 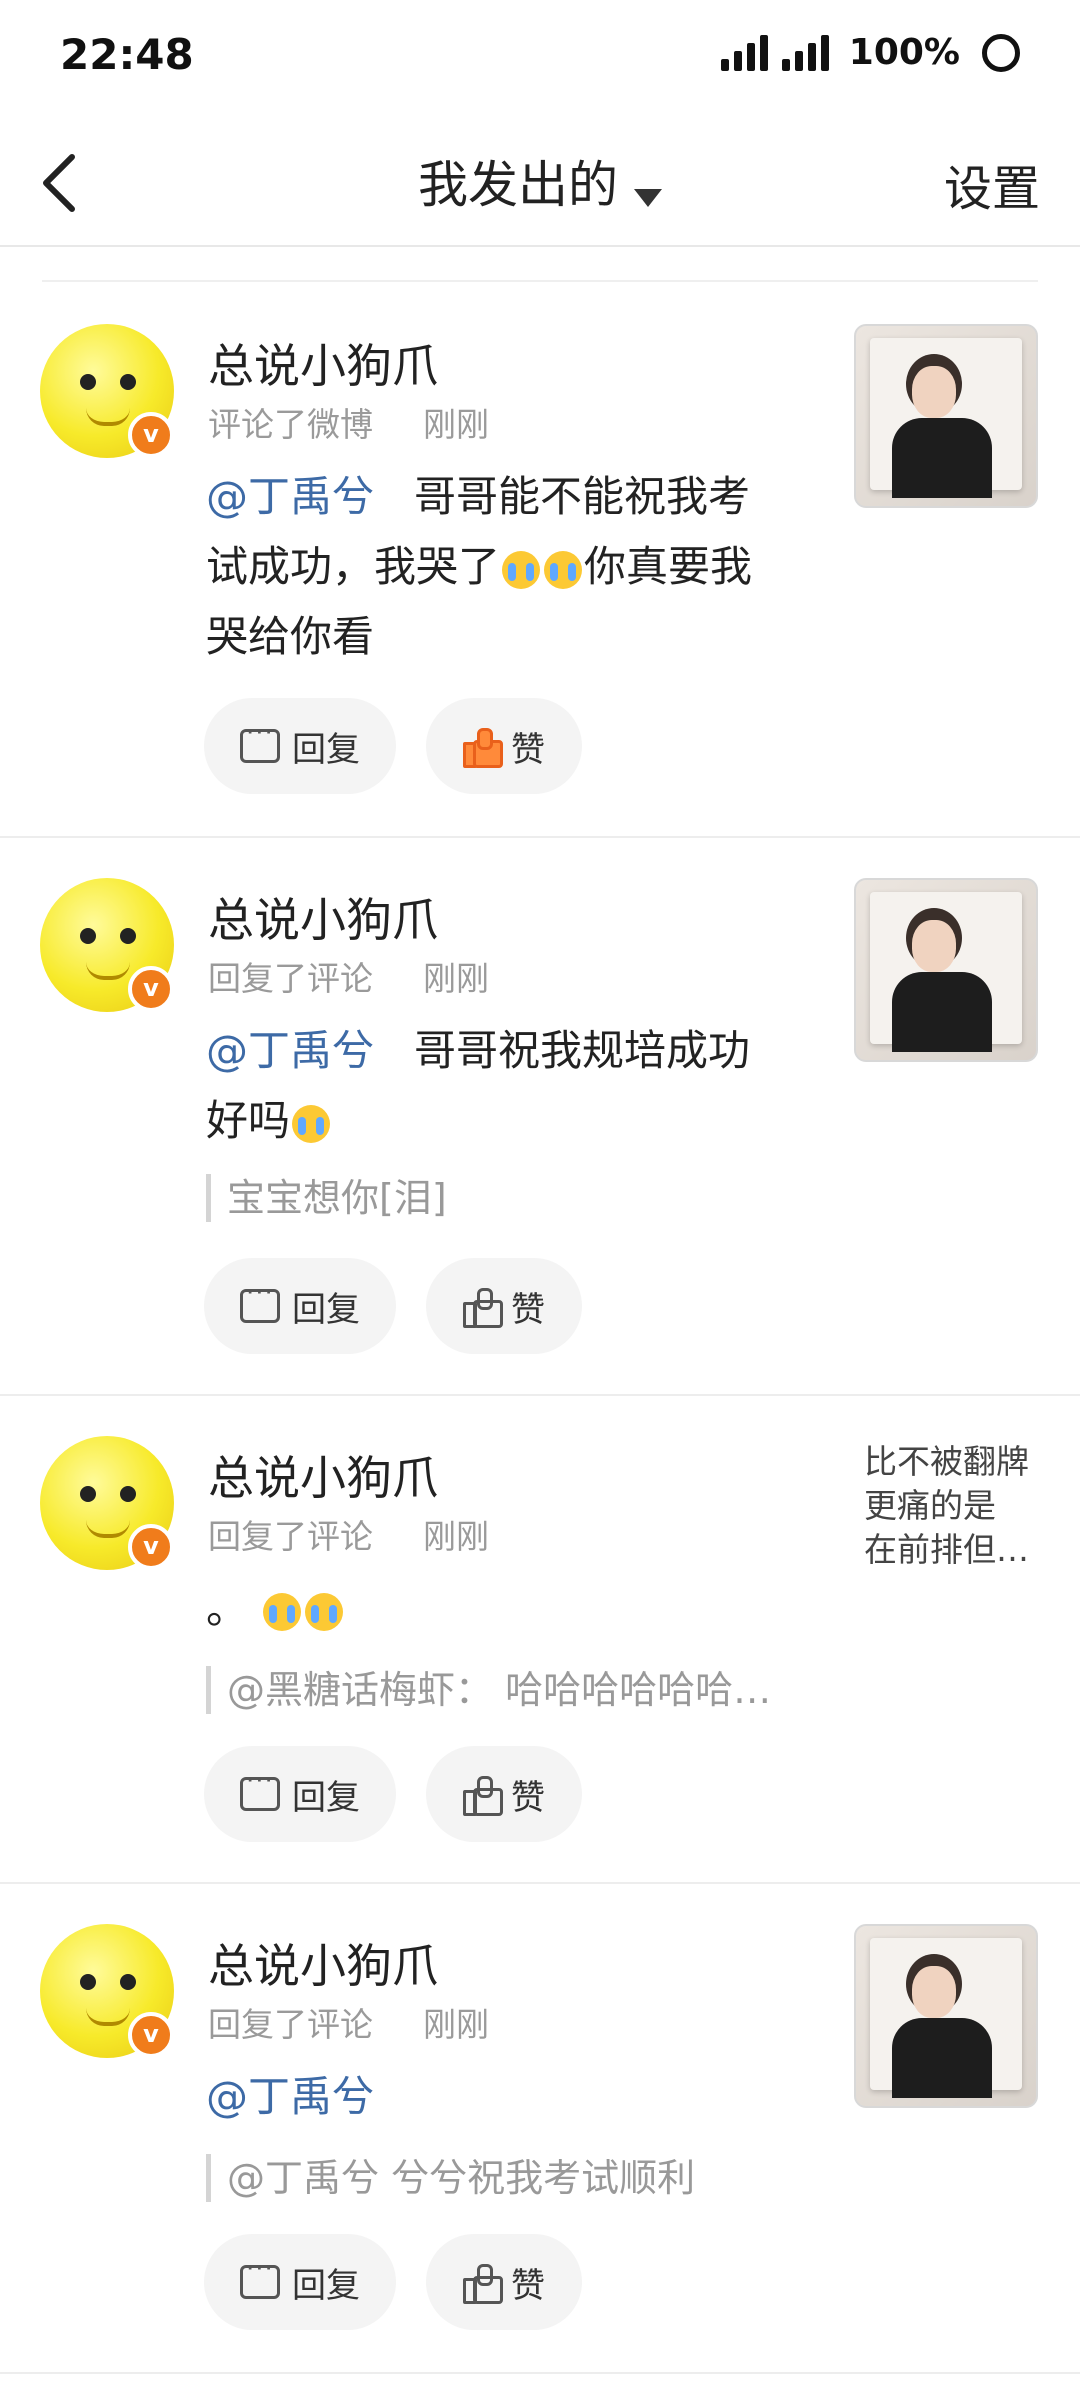 I want to click on action-text: 评论了微博, so click(x=290, y=424).